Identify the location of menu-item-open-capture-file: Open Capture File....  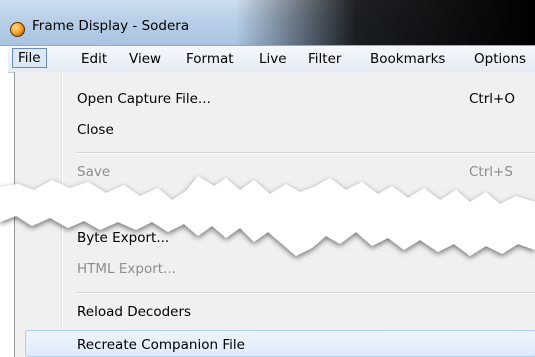
(144, 99).